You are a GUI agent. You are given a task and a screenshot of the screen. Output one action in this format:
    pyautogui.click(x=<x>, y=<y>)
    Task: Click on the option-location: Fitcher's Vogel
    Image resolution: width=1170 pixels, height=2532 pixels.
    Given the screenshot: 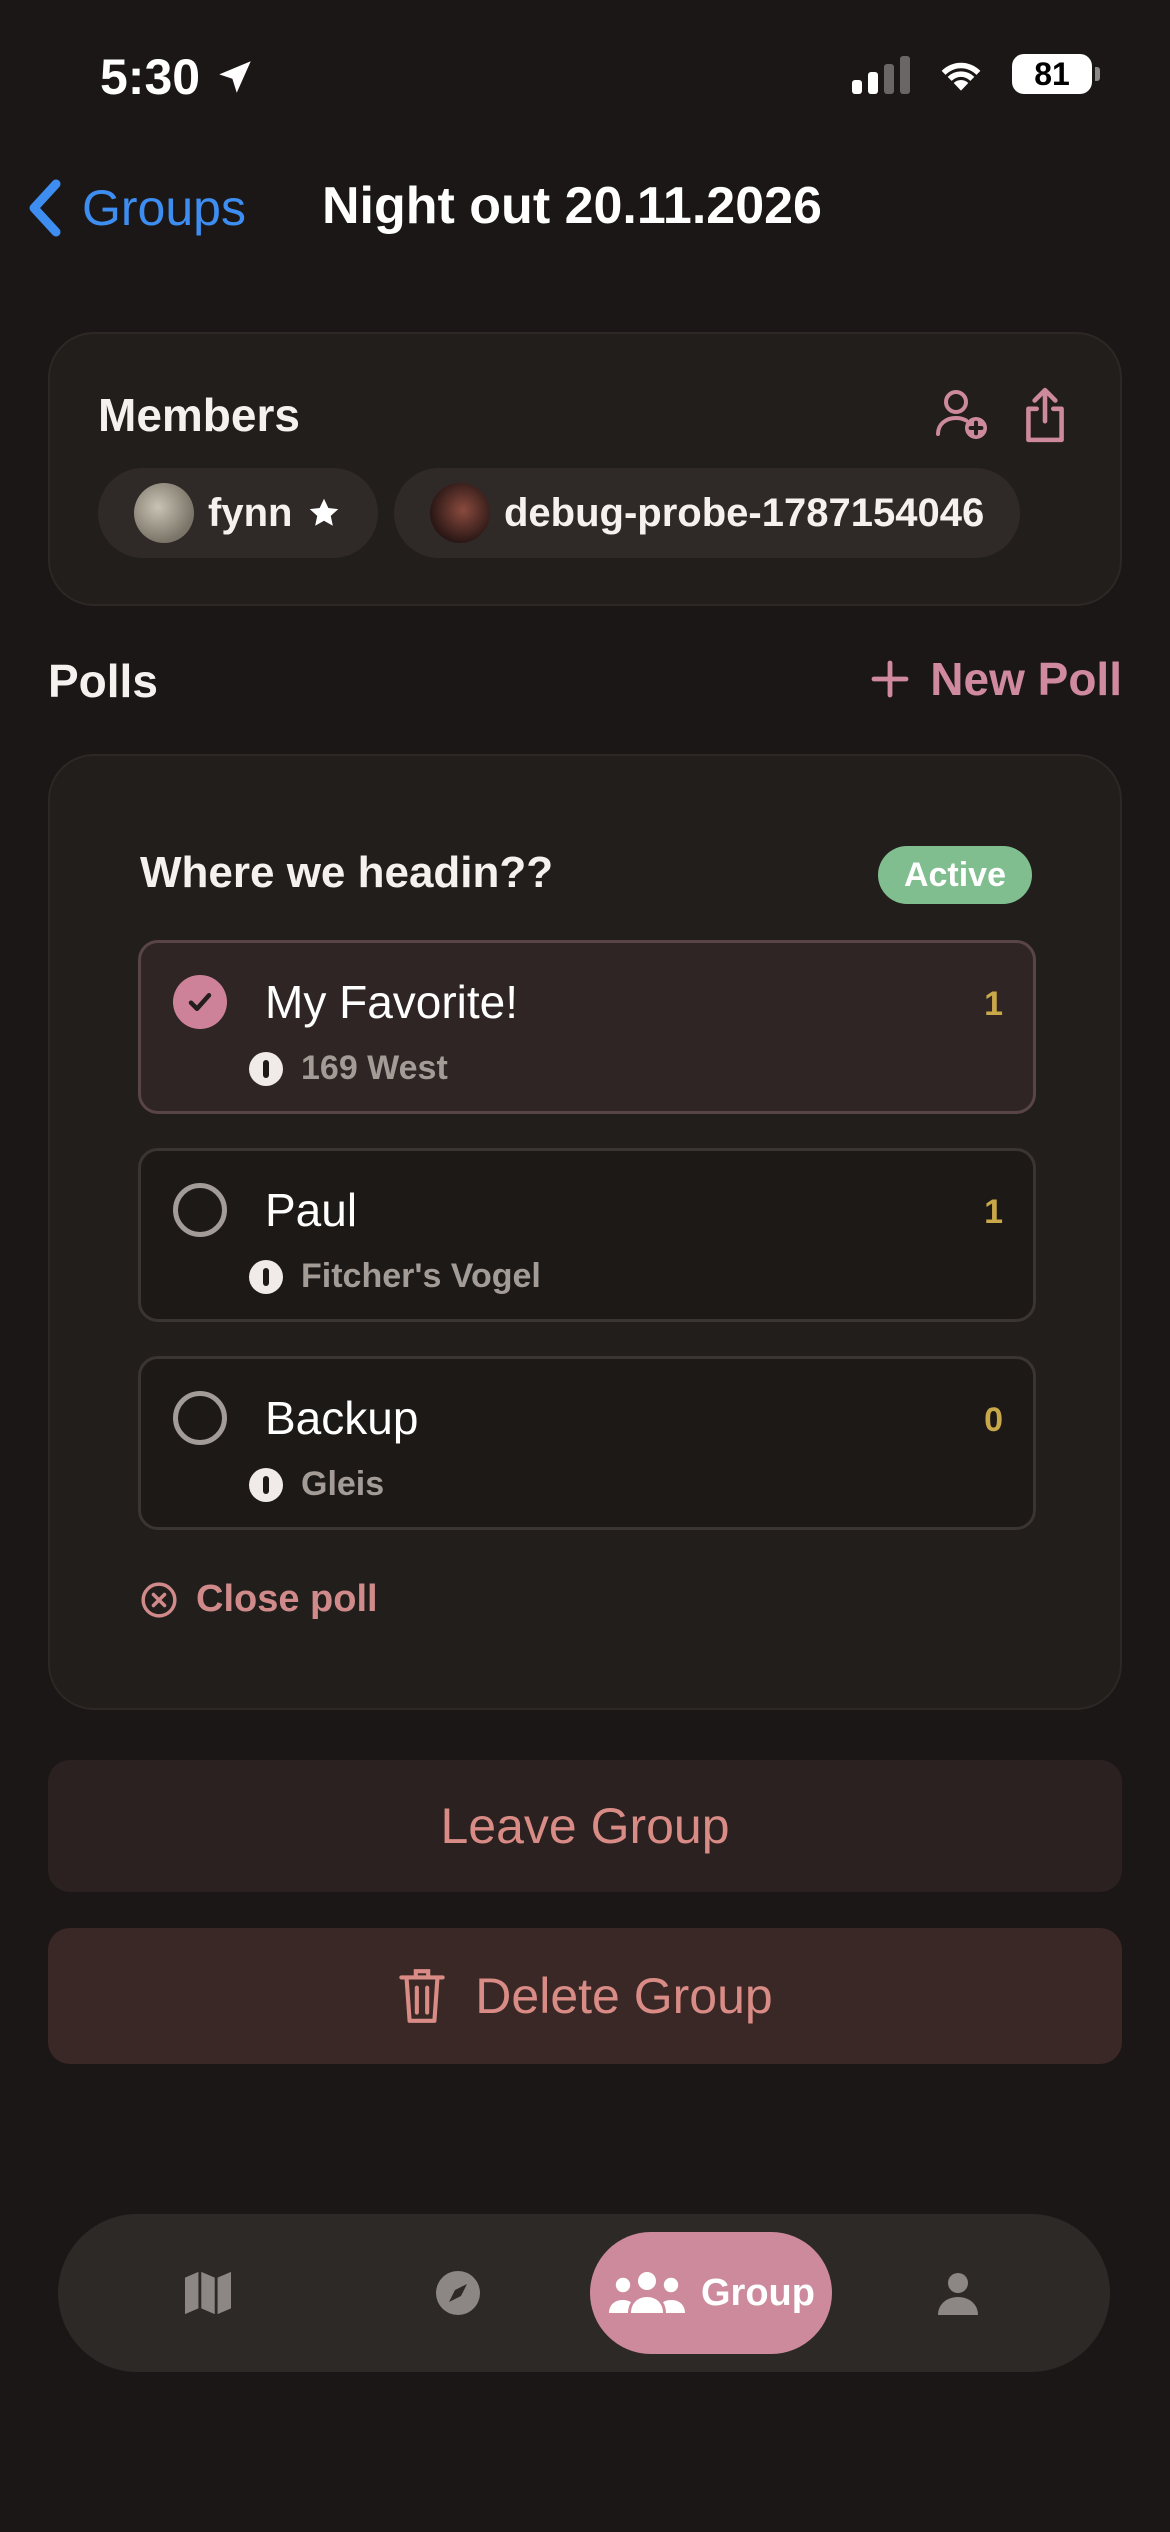 What is the action you would take?
    pyautogui.click(x=395, y=1276)
    